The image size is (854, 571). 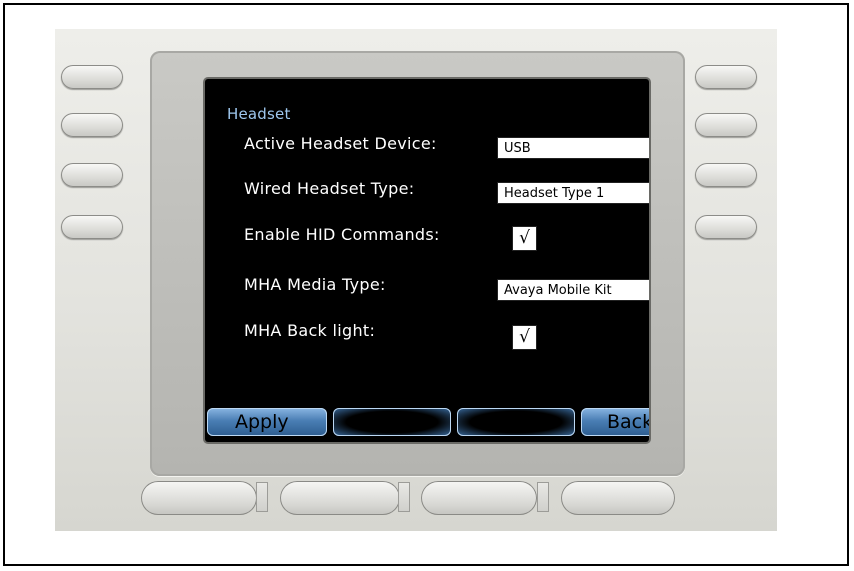 I want to click on softkey-back: Back, so click(x=615, y=422).